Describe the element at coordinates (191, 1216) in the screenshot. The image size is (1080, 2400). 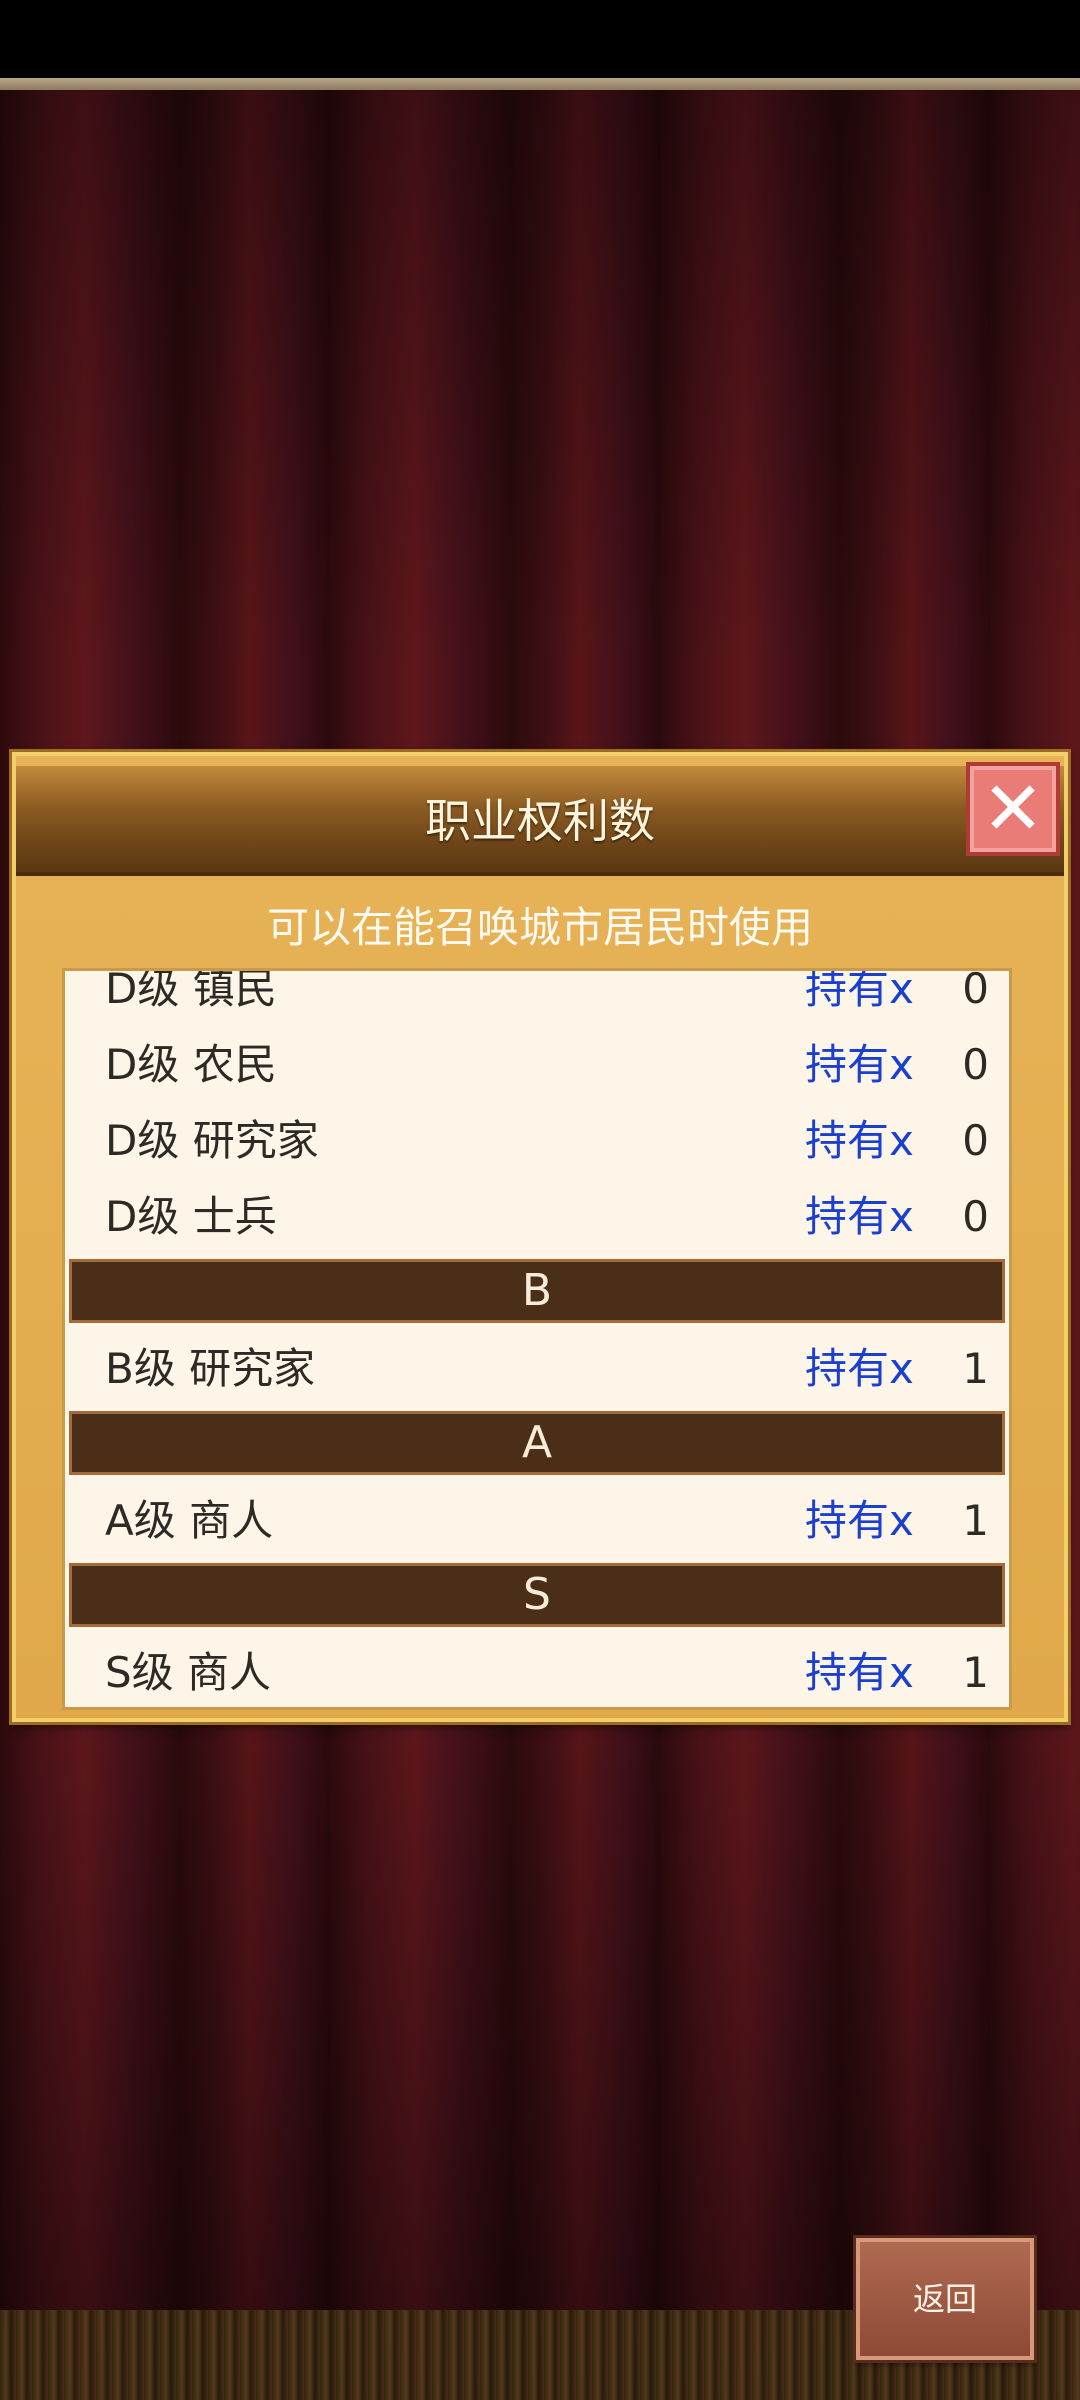
I see `job-name: D级 士兵` at that location.